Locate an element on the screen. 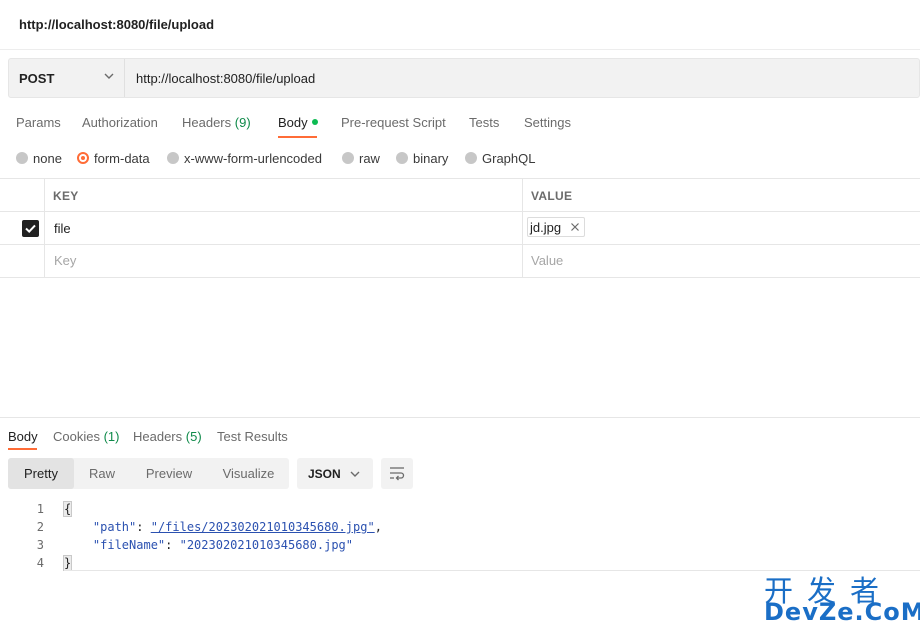  json-key: "path" is located at coordinates (114, 527).